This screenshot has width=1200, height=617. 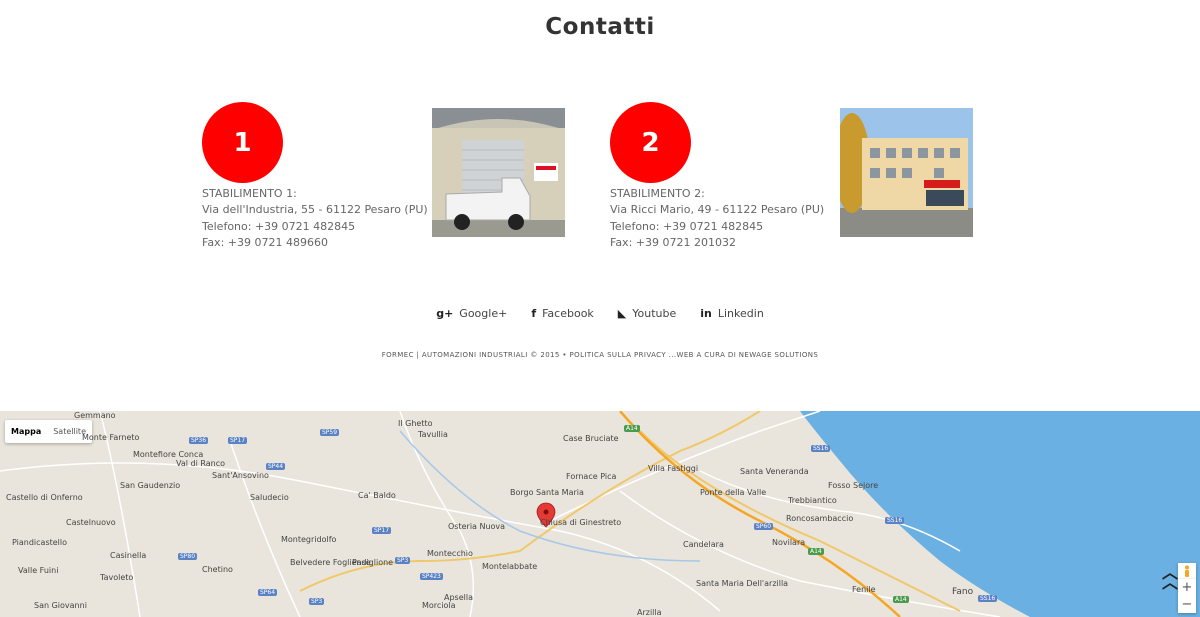 I want to click on location-2-fax: Fax: +39 0721 201032, so click(x=673, y=242).